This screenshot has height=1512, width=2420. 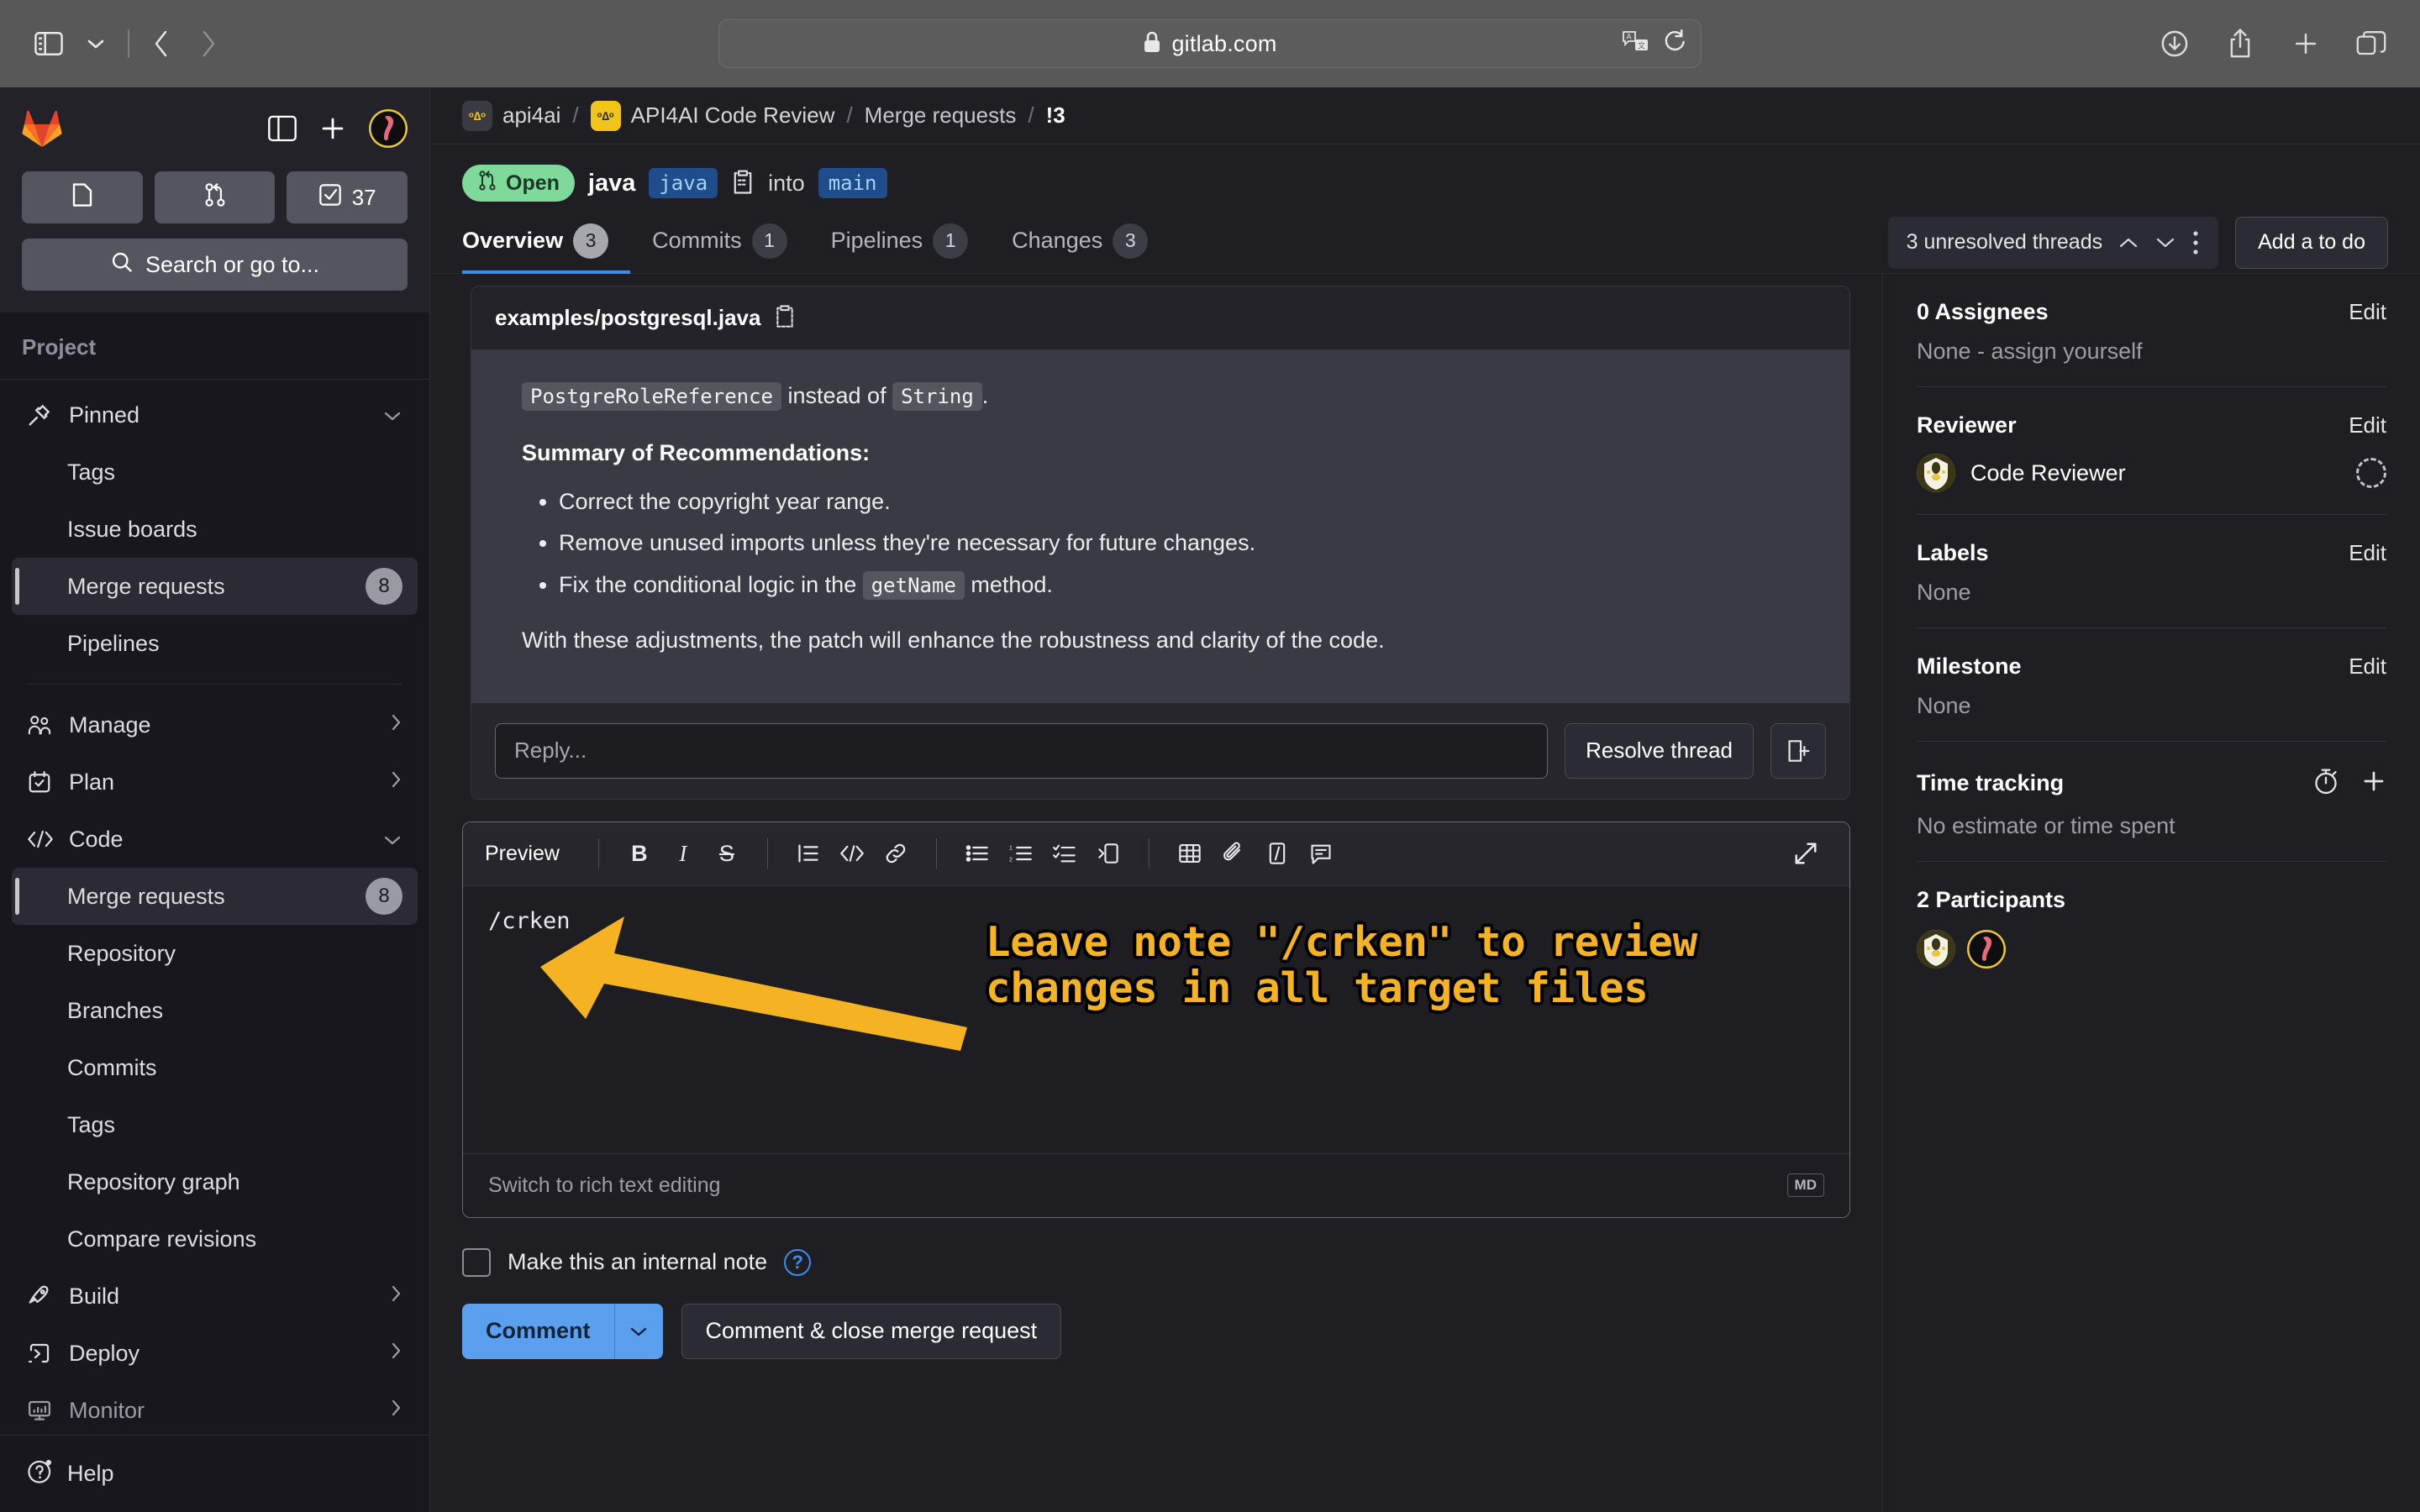 I want to click on expand-icon, so click(x=1806, y=853).